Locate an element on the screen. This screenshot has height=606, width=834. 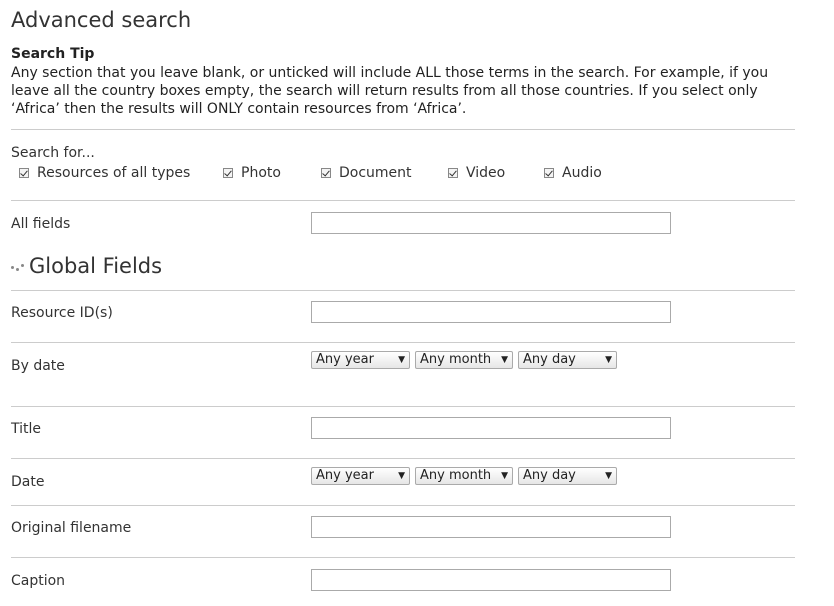
date-year-select: Any year ▼ is located at coordinates (360, 476).